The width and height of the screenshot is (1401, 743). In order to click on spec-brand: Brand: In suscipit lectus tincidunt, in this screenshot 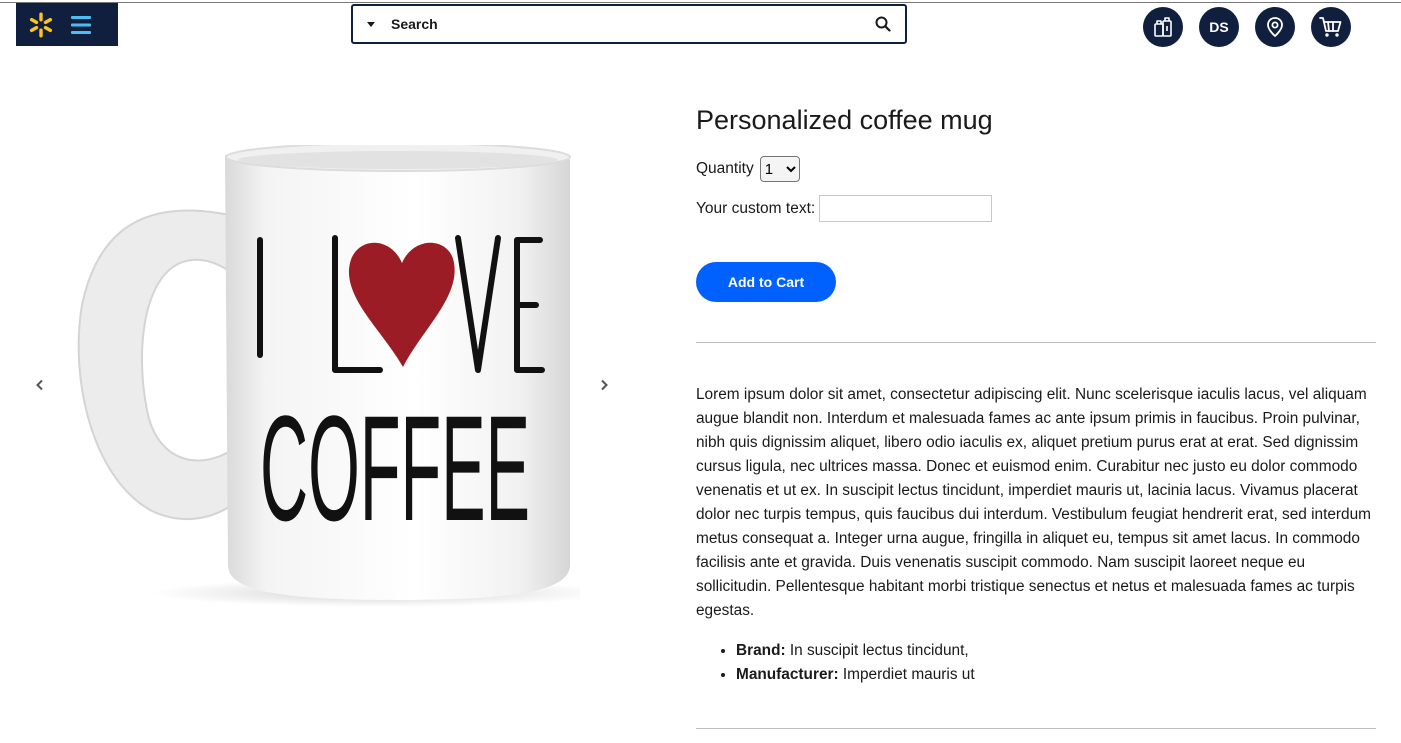, I will do `click(1056, 651)`.